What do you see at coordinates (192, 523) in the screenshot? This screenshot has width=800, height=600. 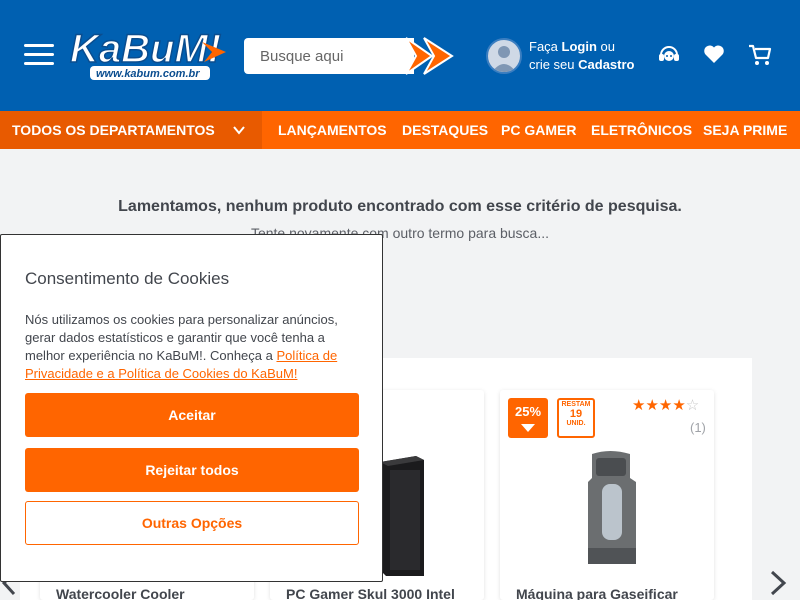 I see `more-options-button: Outras Opções` at bounding box center [192, 523].